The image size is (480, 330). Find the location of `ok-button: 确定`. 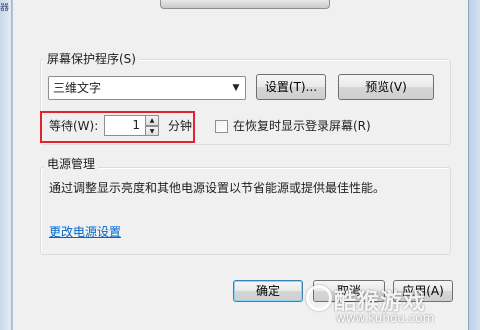

ok-button: 确定 is located at coordinates (268, 291).